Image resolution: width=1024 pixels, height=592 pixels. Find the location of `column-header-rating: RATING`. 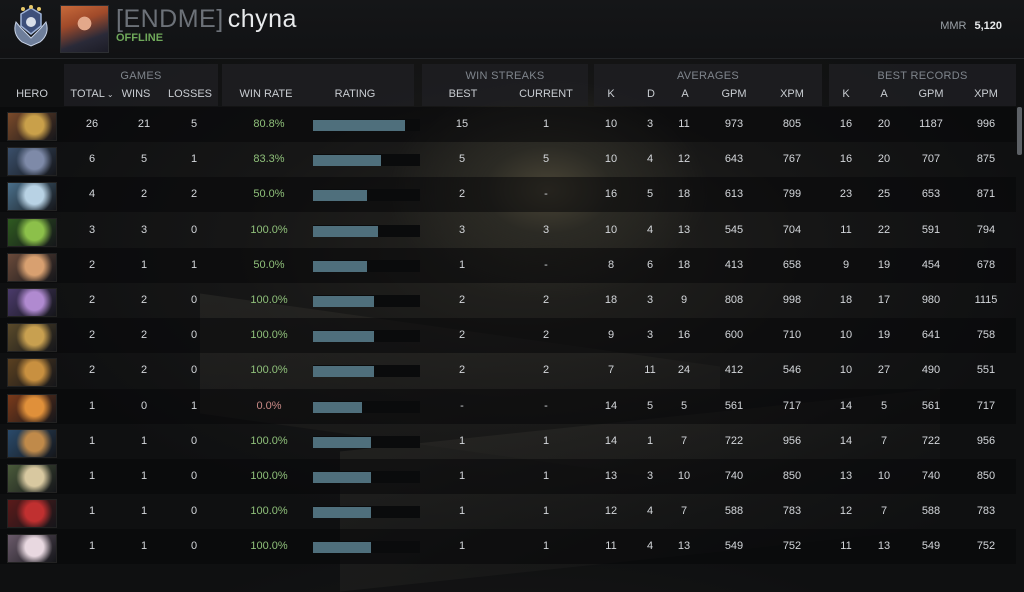

column-header-rating: RATING is located at coordinates (355, 94).